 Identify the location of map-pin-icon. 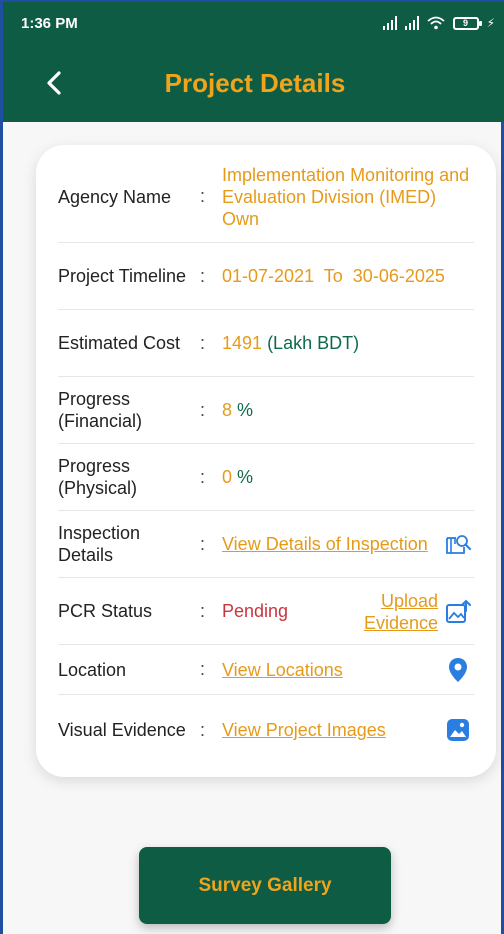
(458, 669).